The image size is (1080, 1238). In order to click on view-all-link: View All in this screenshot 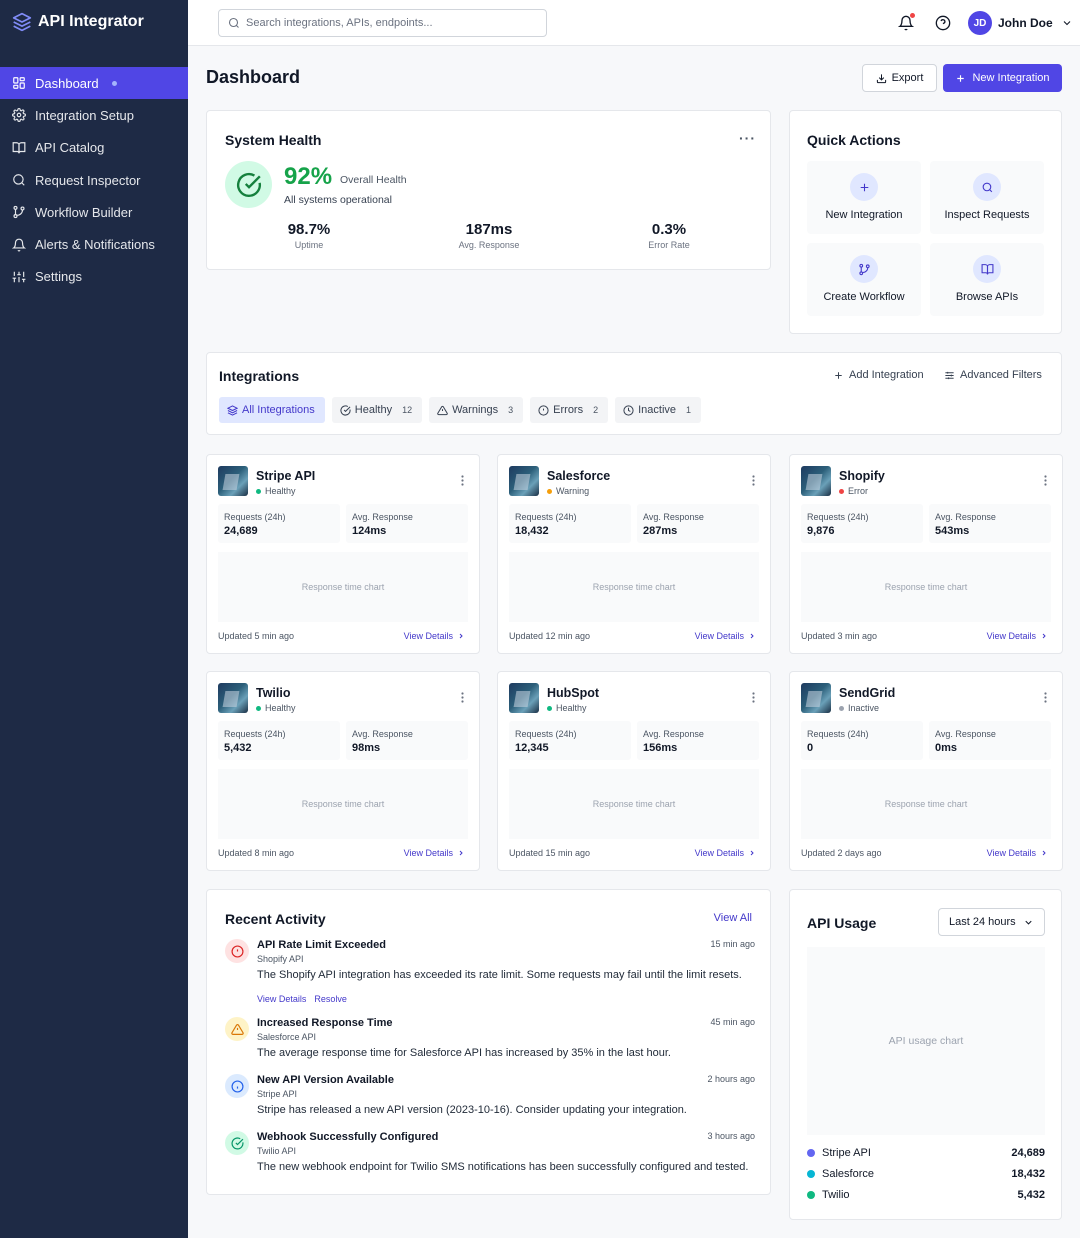, I will do `click(733, 918)`.